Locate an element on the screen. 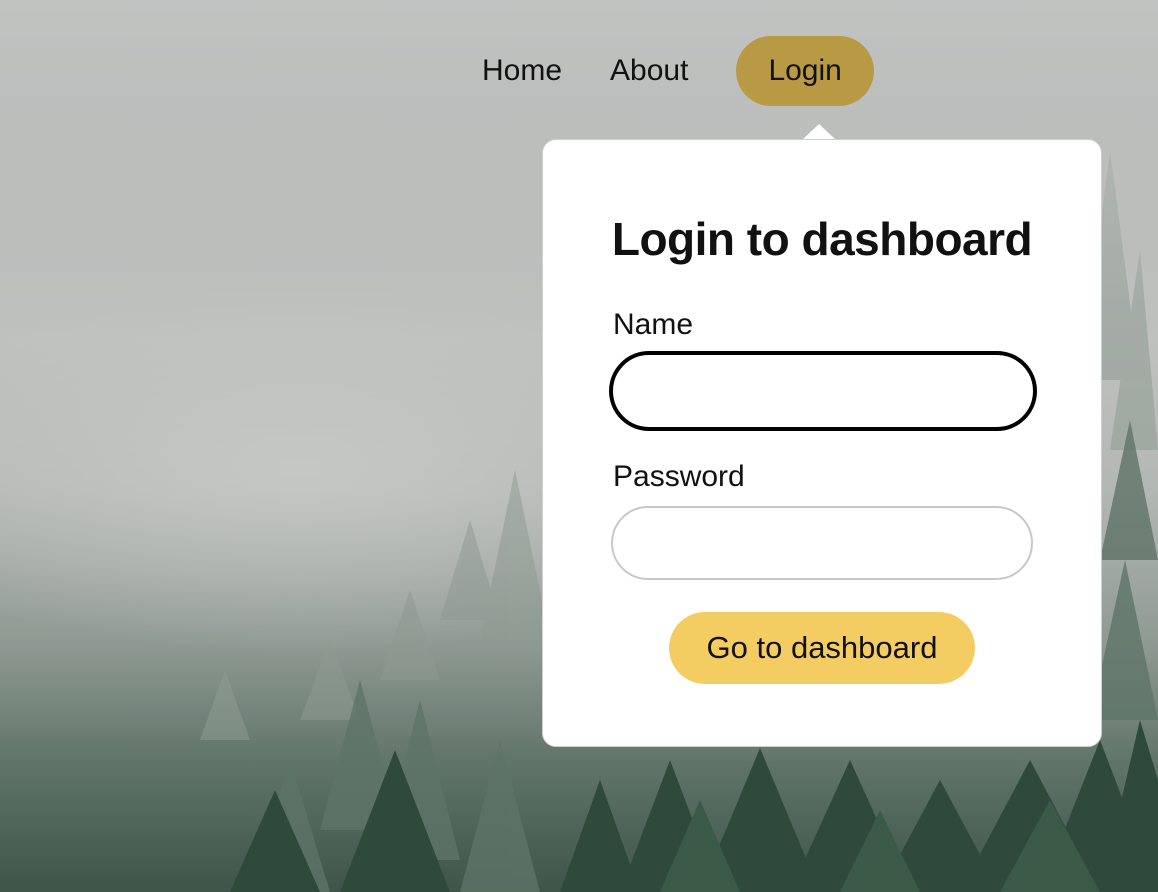  password-label: Password is located at coordinates (679, 476).